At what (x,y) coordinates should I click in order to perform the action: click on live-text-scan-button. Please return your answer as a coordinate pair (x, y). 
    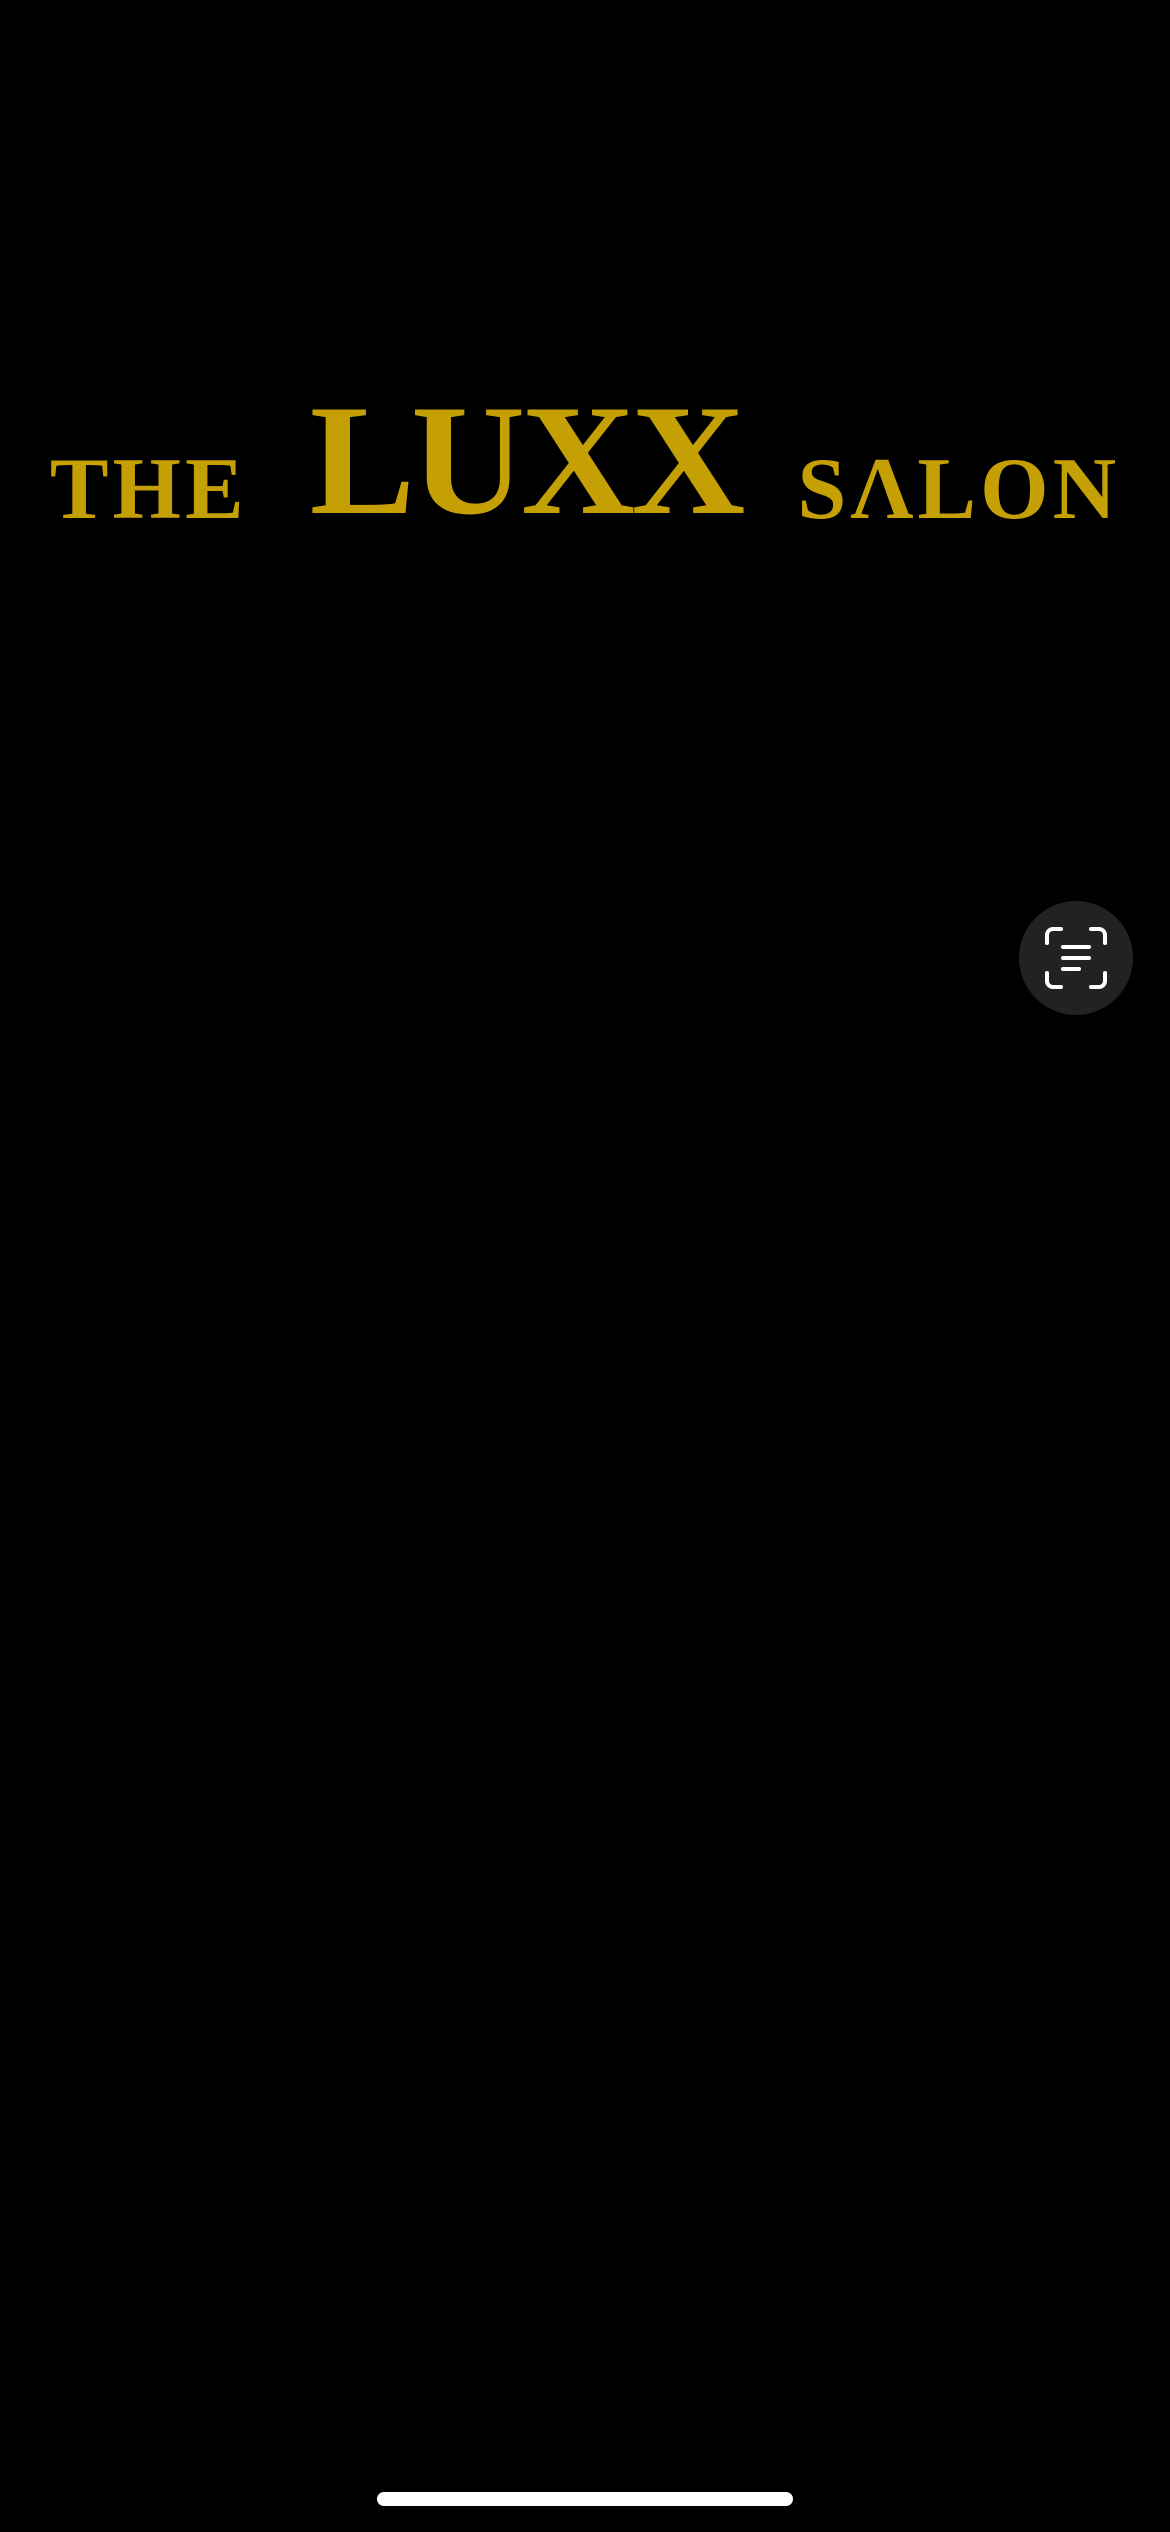
    Looking at the image, I should click on (1076, 958).